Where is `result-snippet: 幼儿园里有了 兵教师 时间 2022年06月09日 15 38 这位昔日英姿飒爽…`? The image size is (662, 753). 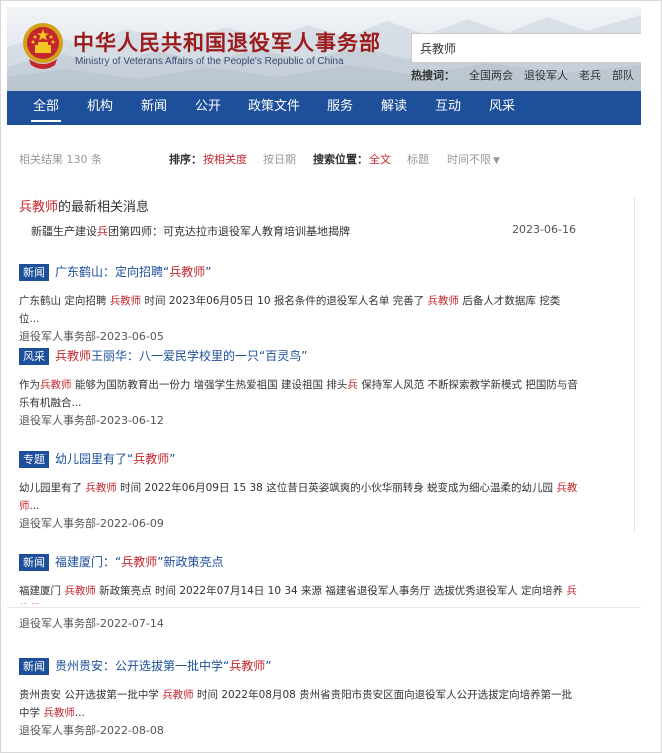 result-snippet: 幼儿园里有了 兵教师 时间 2022年06月09日 15 38 这位昔日英姿飒爽… is located at coordinates (299, 497).